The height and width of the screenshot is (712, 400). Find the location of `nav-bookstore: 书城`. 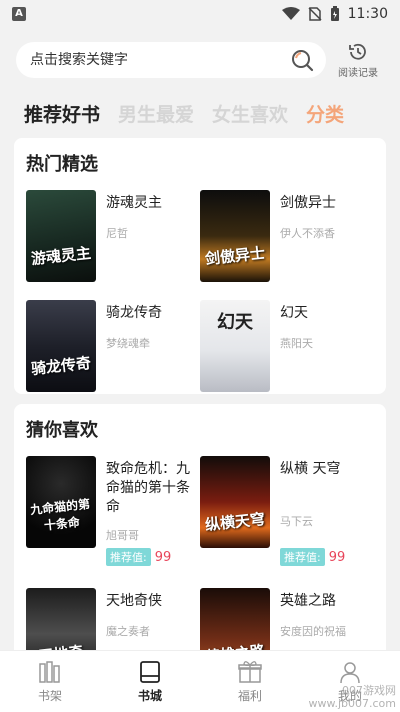

nav-bookstore: 书城 is located at coordinates (150, 681).